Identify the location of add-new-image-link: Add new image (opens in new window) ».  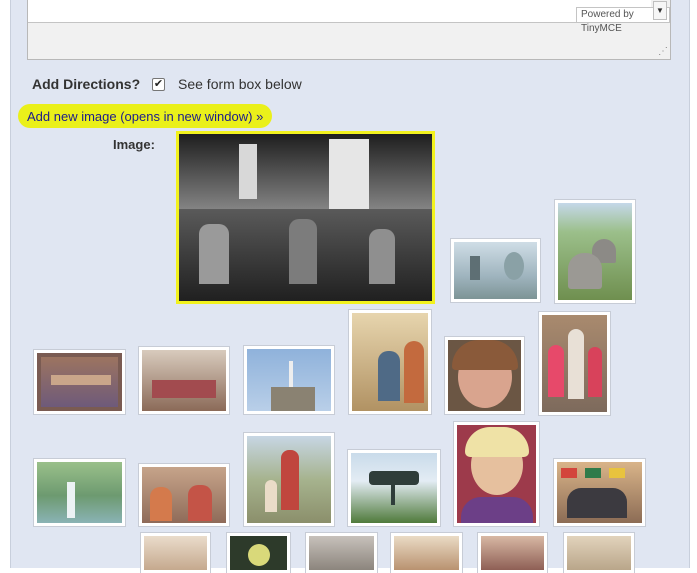
(145, 116).